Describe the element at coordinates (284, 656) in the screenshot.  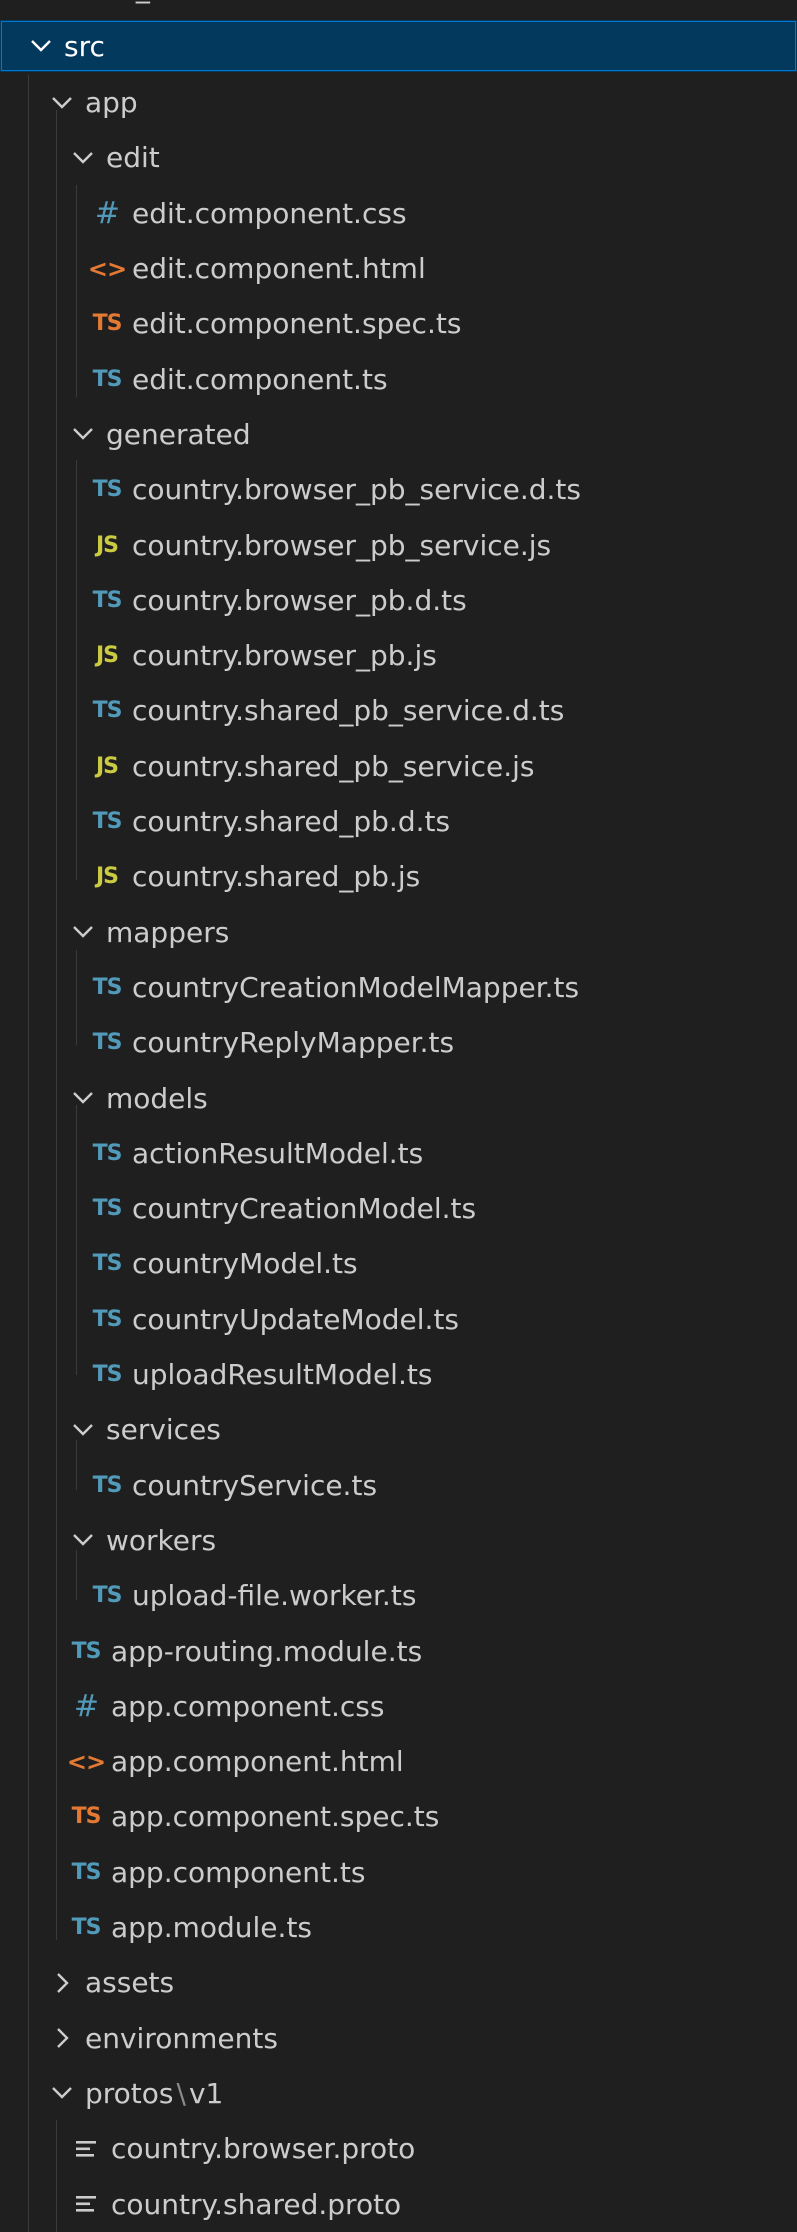
I see `tree-row-label: country.browser_pb.js` at that location.